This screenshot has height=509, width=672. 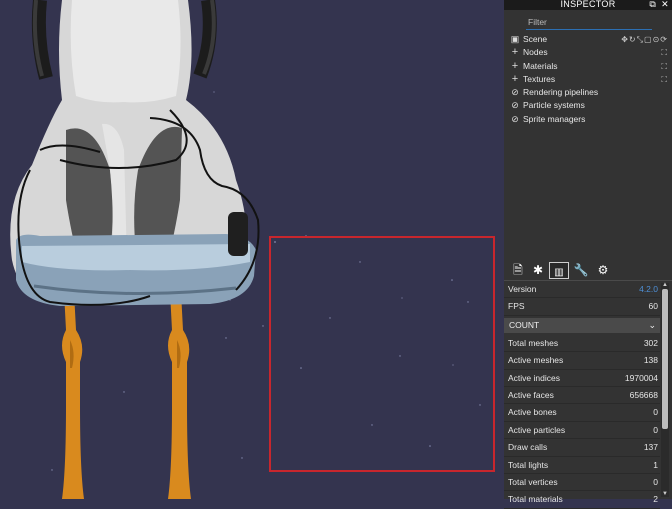 I want to click on stat-value: 60, so click(x=653, y=306).